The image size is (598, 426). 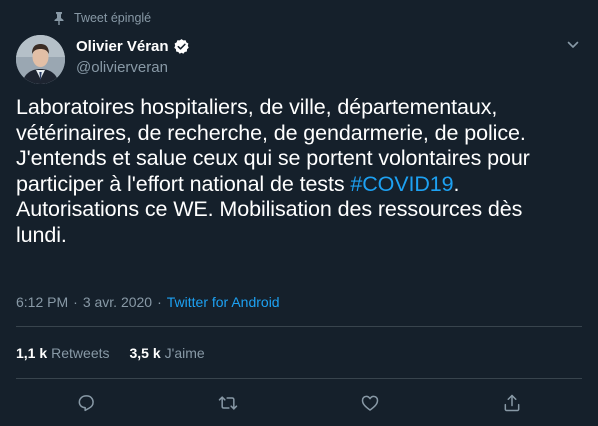 I want to click on author-name: Olivier Véran, so click(x=122, y=46).